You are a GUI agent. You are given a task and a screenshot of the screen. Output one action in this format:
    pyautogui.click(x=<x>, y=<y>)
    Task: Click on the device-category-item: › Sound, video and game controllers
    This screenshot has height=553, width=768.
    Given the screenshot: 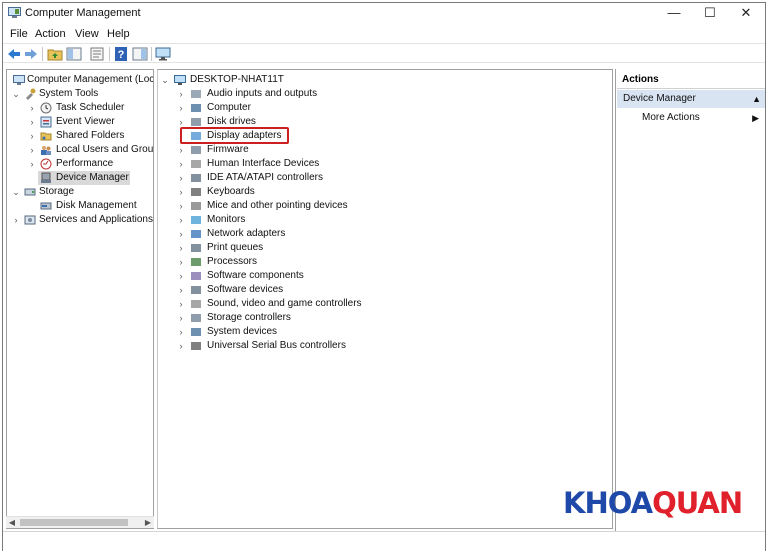 What is the action you would take?
    pyautogui.click(x=310, y=304)
    